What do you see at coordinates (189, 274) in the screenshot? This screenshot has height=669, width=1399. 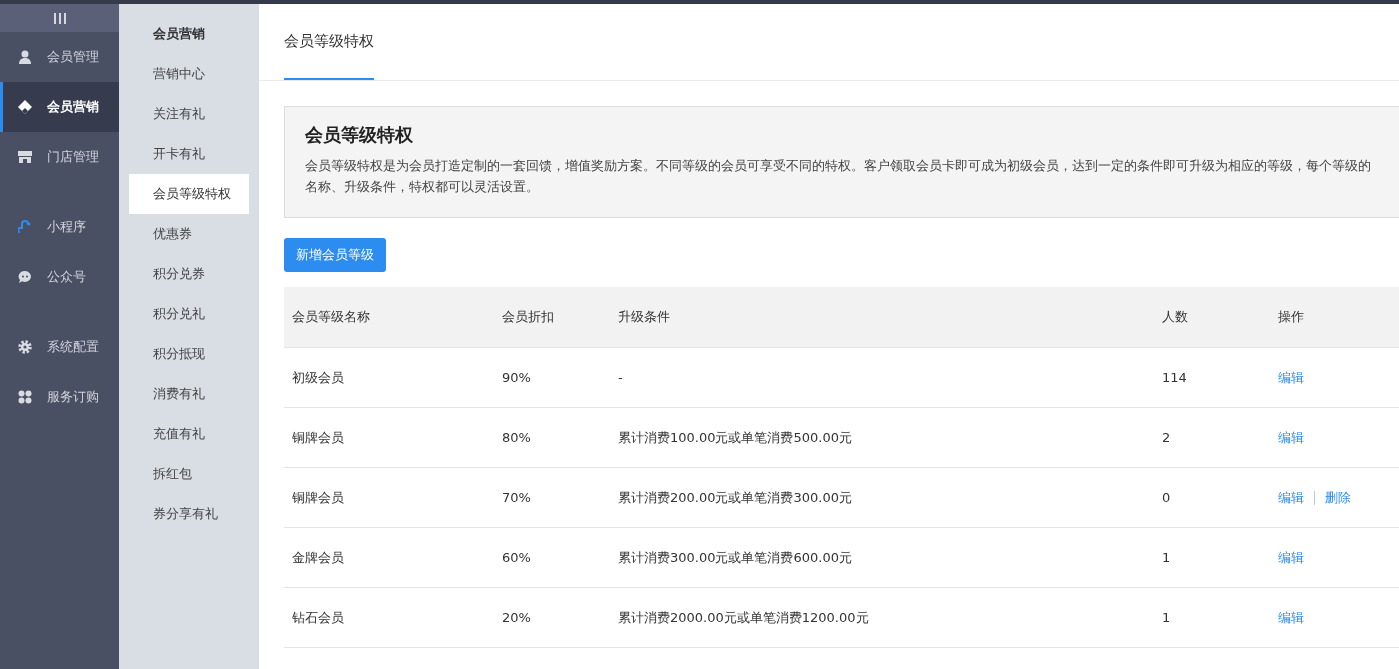 I see `sub-nav-item: 积分兑券` at bounding box center [189, 274].